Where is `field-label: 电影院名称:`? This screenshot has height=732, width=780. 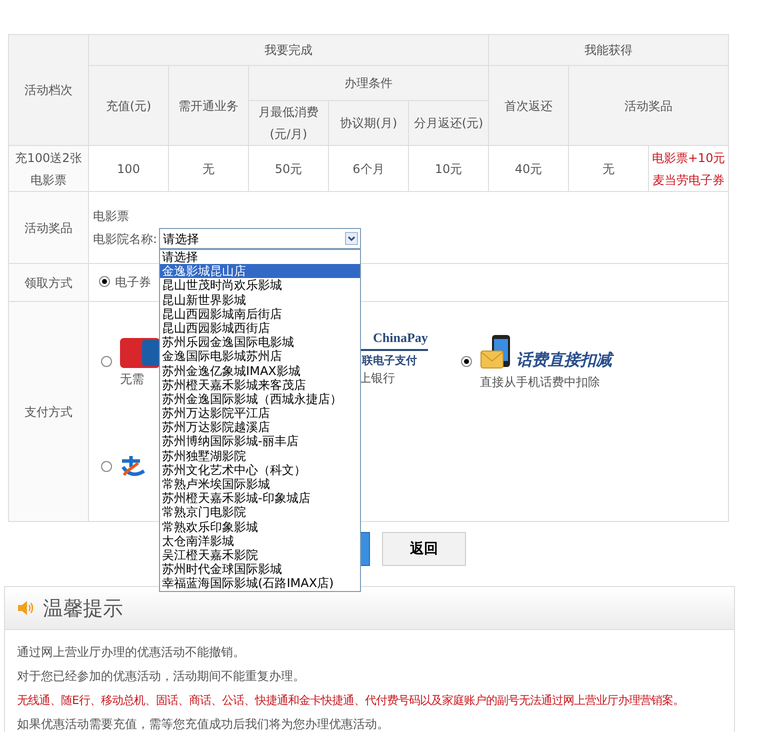
field-label: 电影院名称: is located at coordinates (125, 239).